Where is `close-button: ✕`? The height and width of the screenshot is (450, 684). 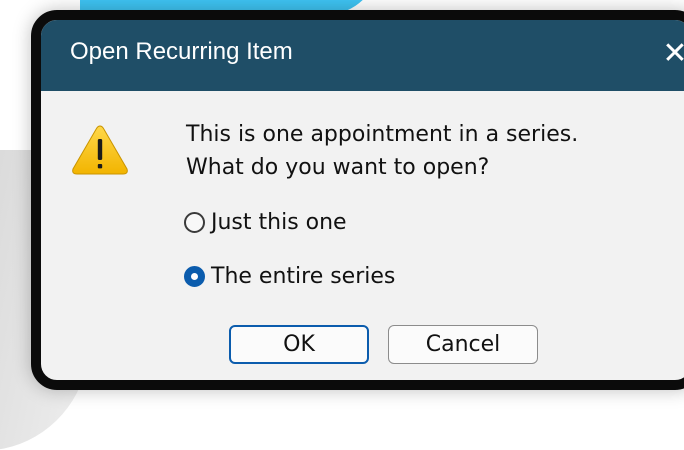
close-button: ✕ is located at coordinates (668, 54).